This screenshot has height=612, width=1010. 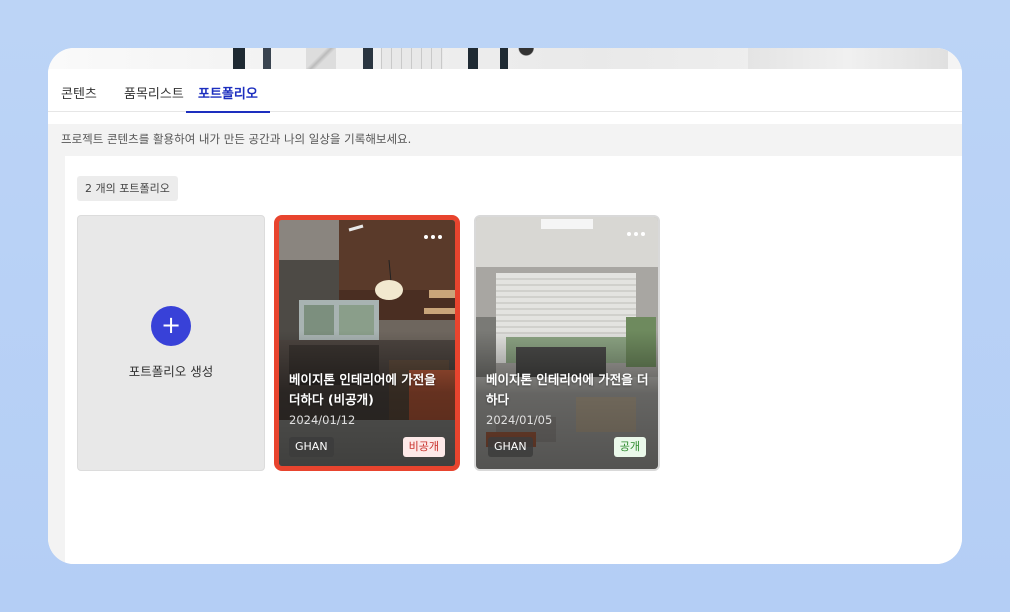 I want to click on tab-bar: 콘텐츠 품목리스트 포트폴리오, so click(x=505, y=91).